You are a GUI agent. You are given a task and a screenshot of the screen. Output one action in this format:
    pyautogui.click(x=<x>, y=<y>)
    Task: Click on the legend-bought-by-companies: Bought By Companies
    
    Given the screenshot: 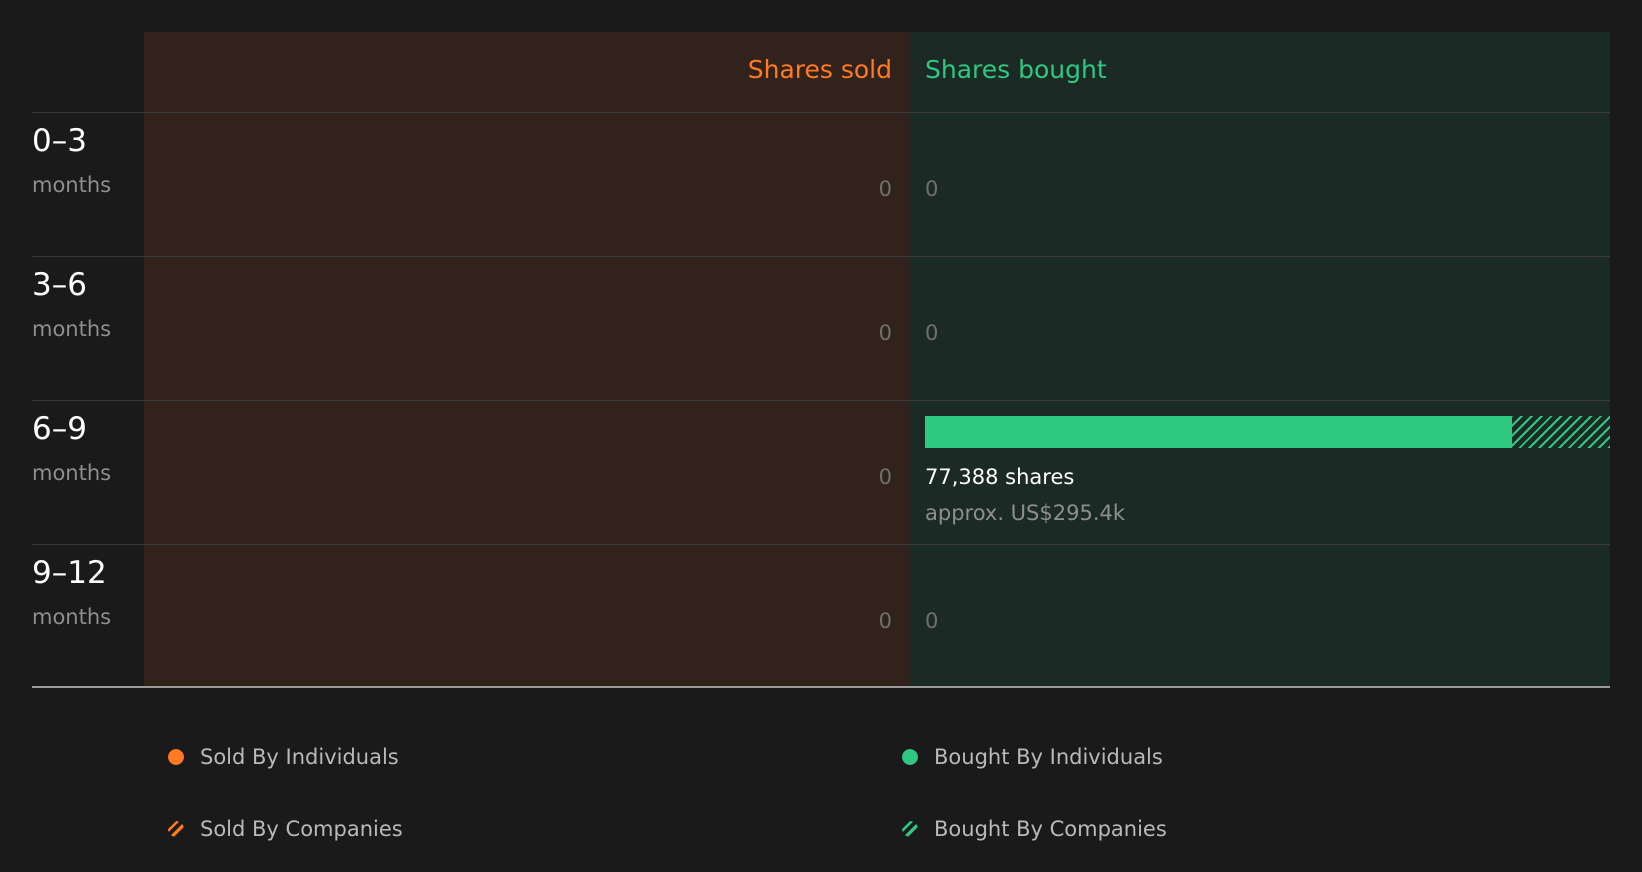 What is the action you would take?
    pyautogui.click(x=1034, y=829)
    